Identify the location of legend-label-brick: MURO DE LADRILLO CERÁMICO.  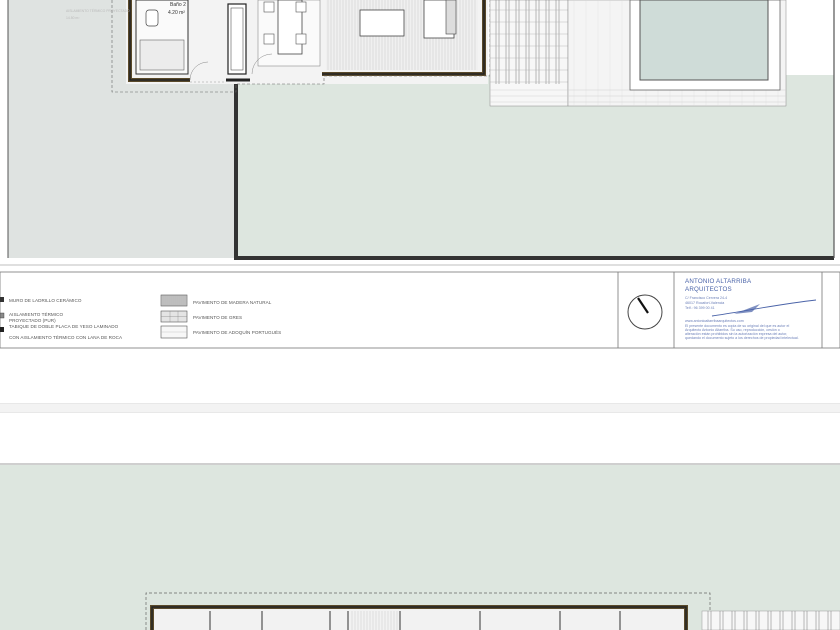
(45, 300).